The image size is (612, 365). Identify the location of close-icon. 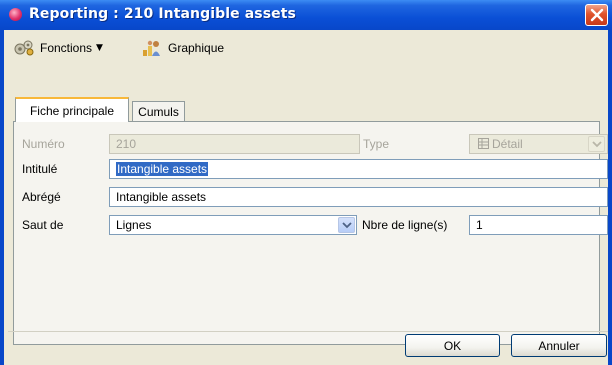
(597, 15).